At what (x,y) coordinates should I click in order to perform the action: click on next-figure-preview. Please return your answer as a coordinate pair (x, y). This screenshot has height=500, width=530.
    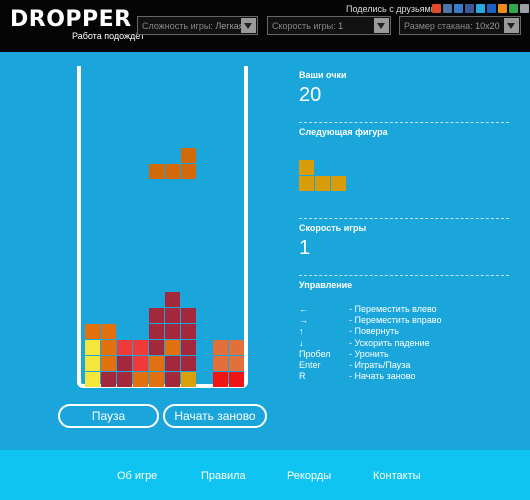
    Looking at the image, I should click on (329, 180).